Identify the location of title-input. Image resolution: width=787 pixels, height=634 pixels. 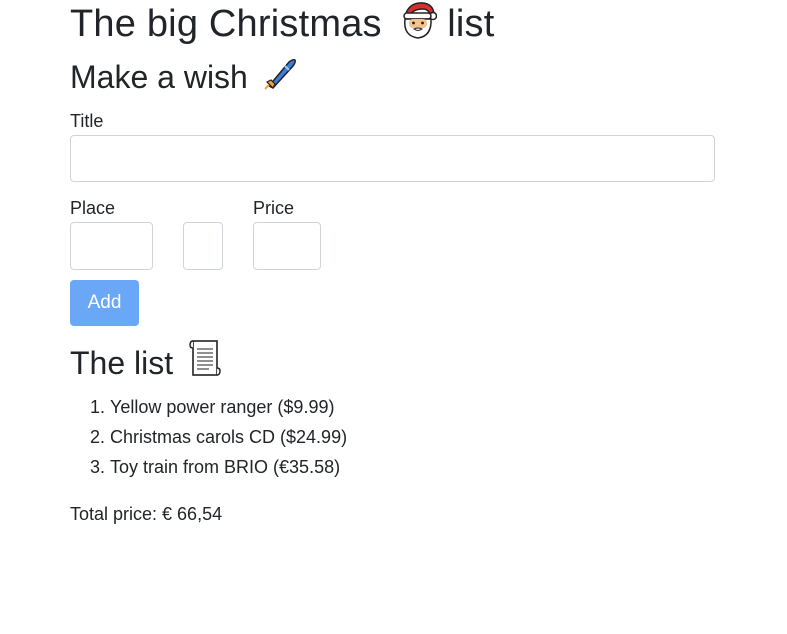
(392, 158).